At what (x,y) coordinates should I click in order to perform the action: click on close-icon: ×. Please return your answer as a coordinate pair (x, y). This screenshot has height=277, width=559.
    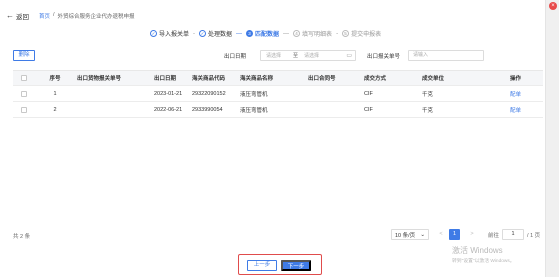
    Looking at the image, I should click on (553, 6).